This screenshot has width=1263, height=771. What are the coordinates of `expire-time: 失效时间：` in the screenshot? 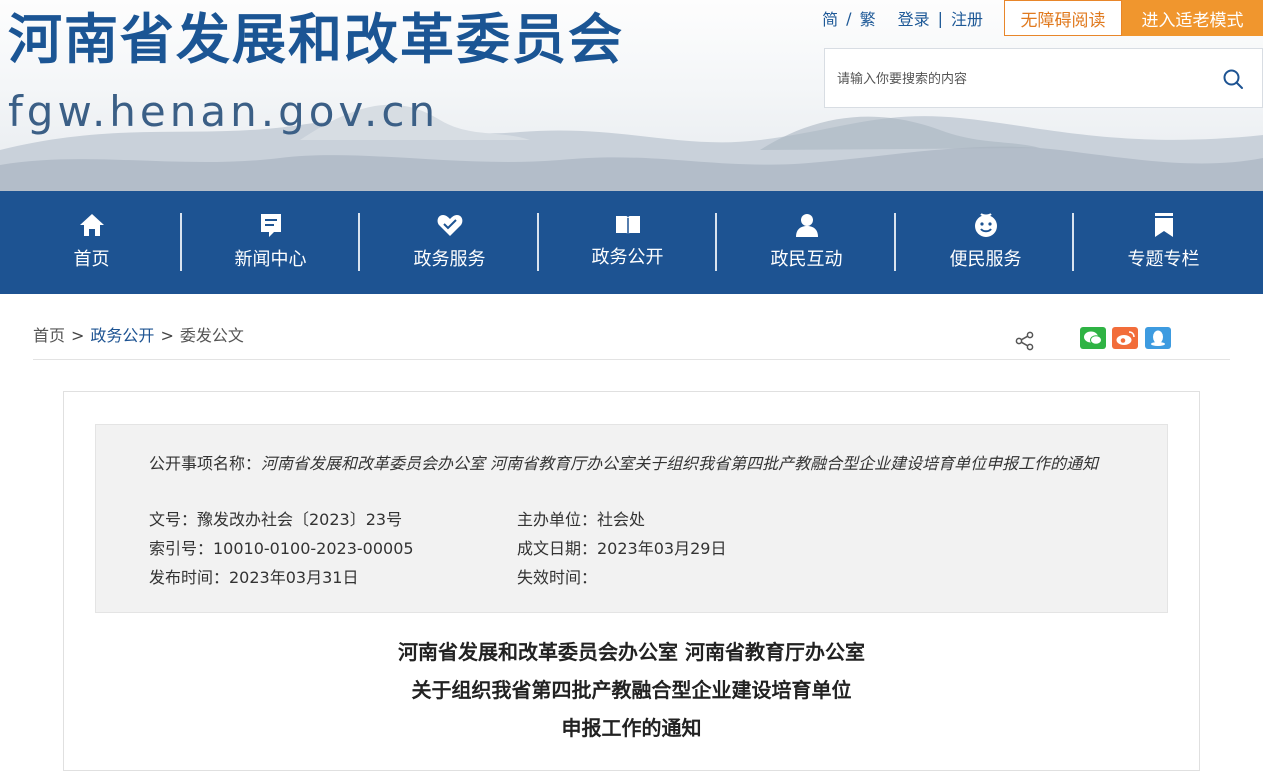 It's located at (557, 577).